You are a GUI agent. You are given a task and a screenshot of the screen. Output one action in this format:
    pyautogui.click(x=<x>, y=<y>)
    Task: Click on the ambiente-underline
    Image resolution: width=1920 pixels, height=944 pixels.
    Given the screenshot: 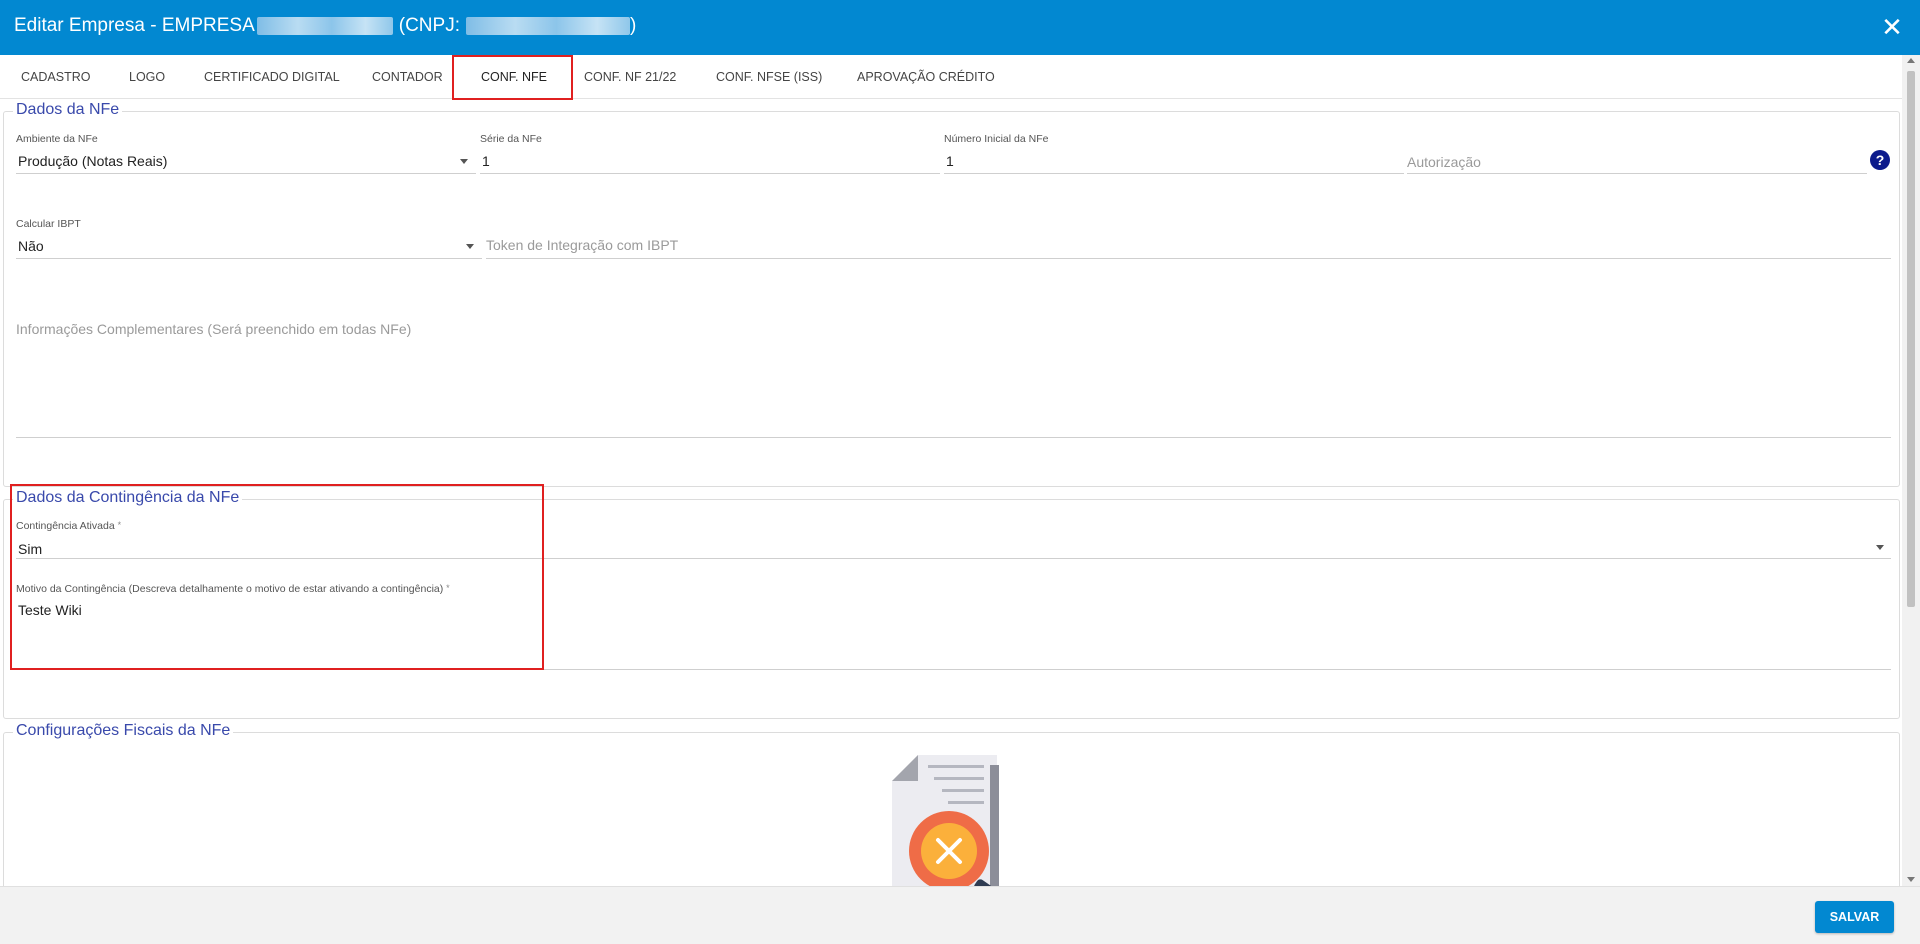 What is the action you would take?
    pyautogui.click(x=246, y=173)
    